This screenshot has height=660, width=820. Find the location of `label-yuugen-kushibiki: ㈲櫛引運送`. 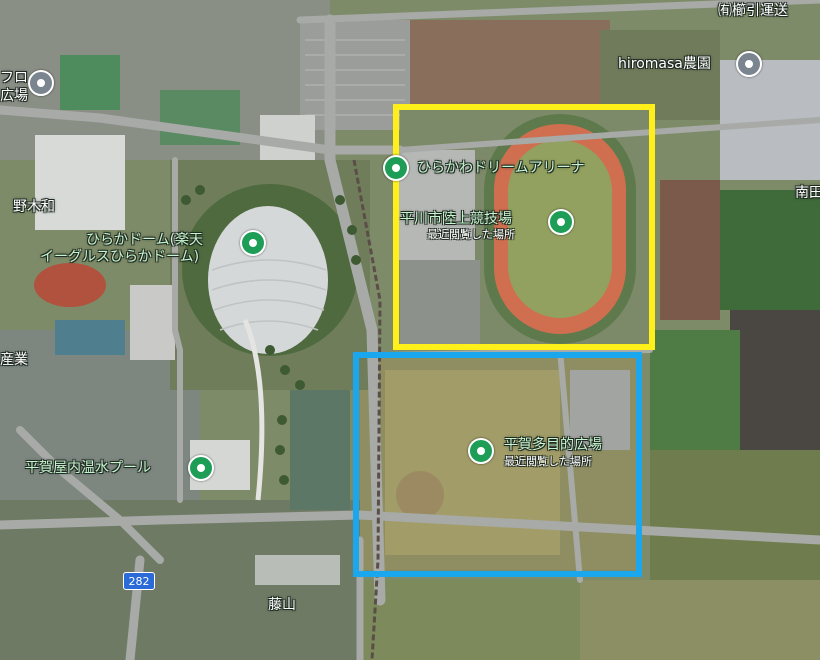

label-yuugen-kushibiki: ㈲櫛引運送 is located at coordinates (753, 11).